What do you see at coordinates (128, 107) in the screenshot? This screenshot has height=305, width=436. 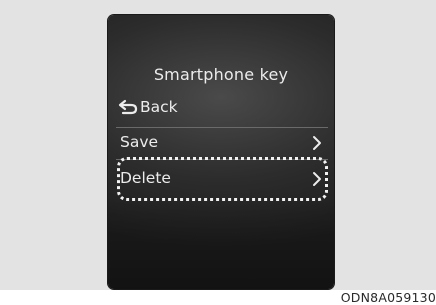 I see `back-arrow-icon` at bounding box center [128, 107].